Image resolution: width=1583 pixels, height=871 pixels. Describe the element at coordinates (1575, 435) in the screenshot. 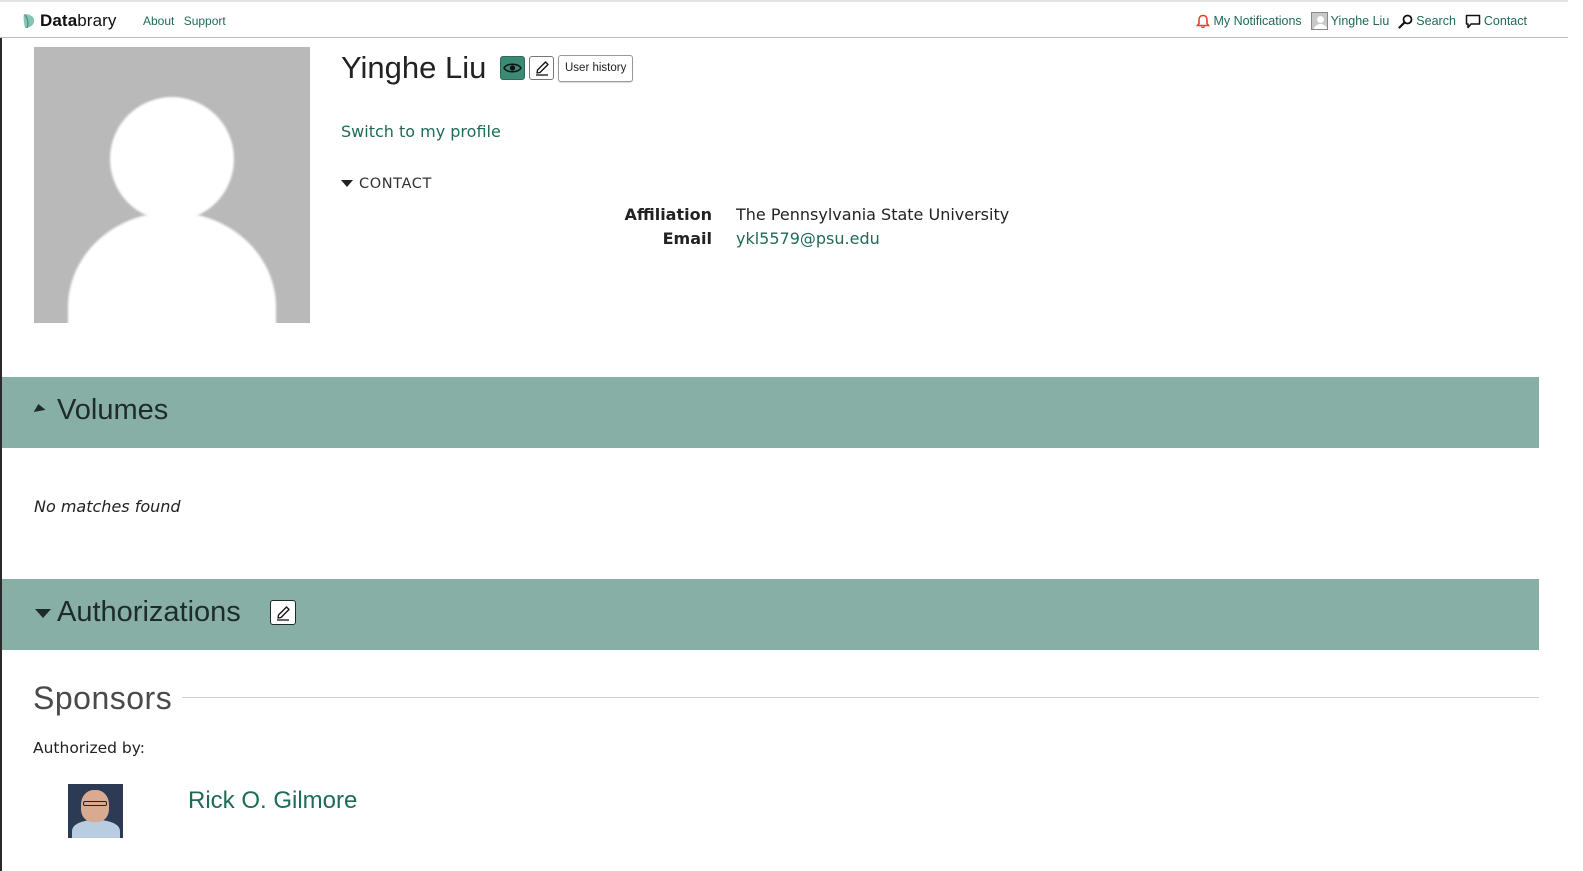

I see `window-right-margin` at that location.